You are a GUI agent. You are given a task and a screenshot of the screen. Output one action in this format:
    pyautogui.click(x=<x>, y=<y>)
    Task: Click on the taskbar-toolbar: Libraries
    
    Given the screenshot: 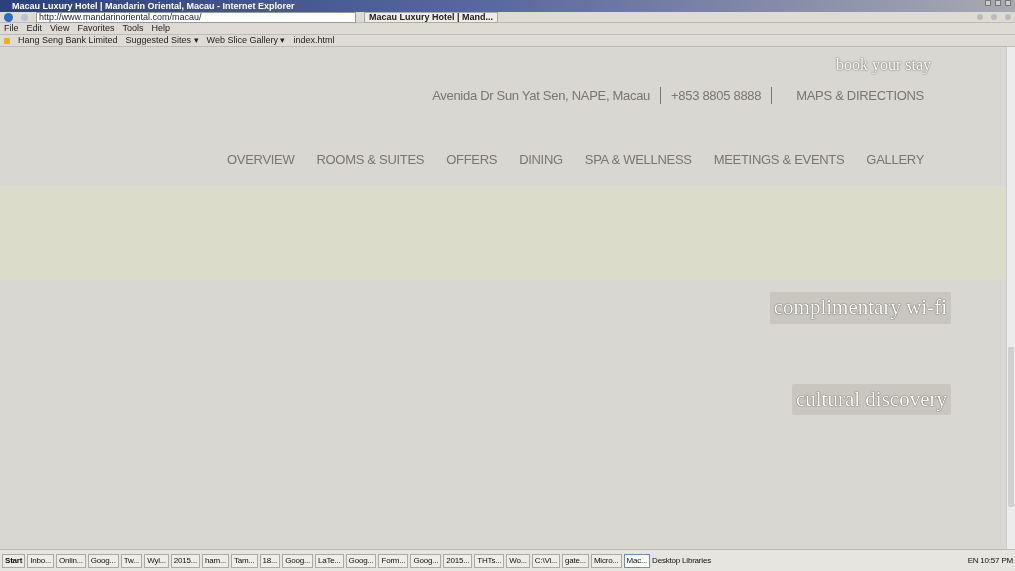 What is the action you would take?
    pyautogui.click(x=696, y=560)
    